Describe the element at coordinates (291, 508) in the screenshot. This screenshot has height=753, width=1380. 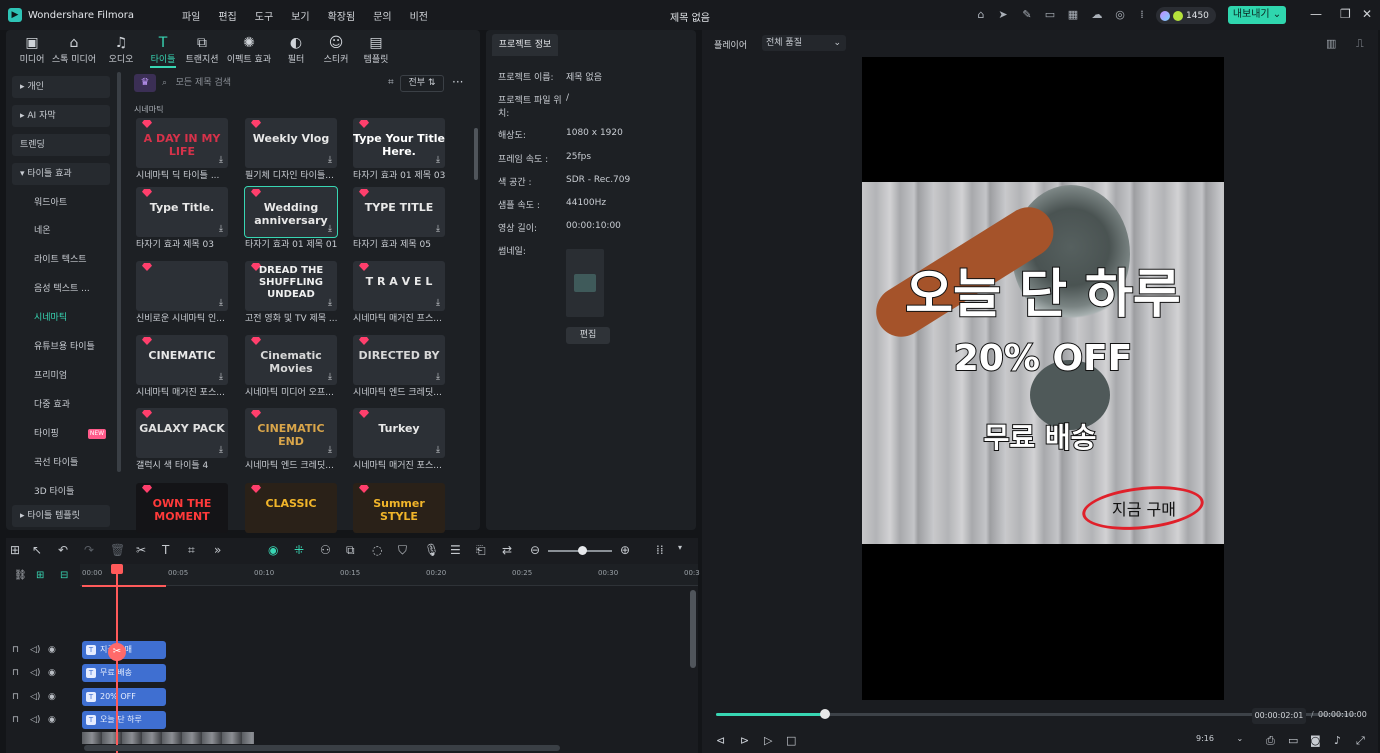
I see `title-thumbnail: CLASSIC` at that location.